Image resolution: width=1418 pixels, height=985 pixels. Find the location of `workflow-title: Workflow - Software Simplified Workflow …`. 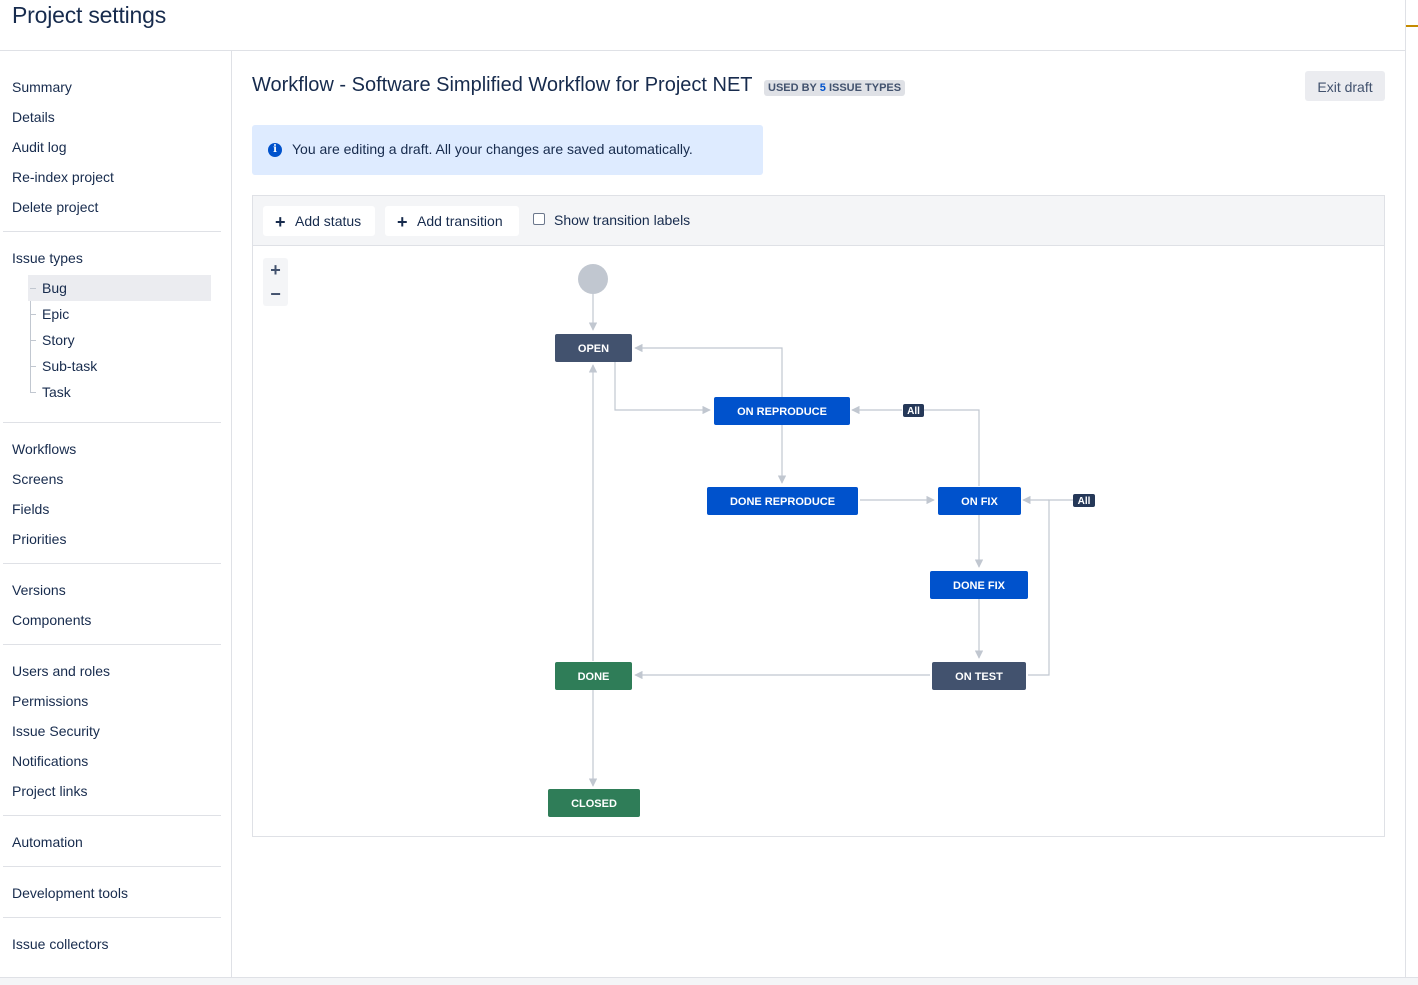

workflow-title: Workflow - Software Simplified Workflow … is located at coordinates (502, 85).